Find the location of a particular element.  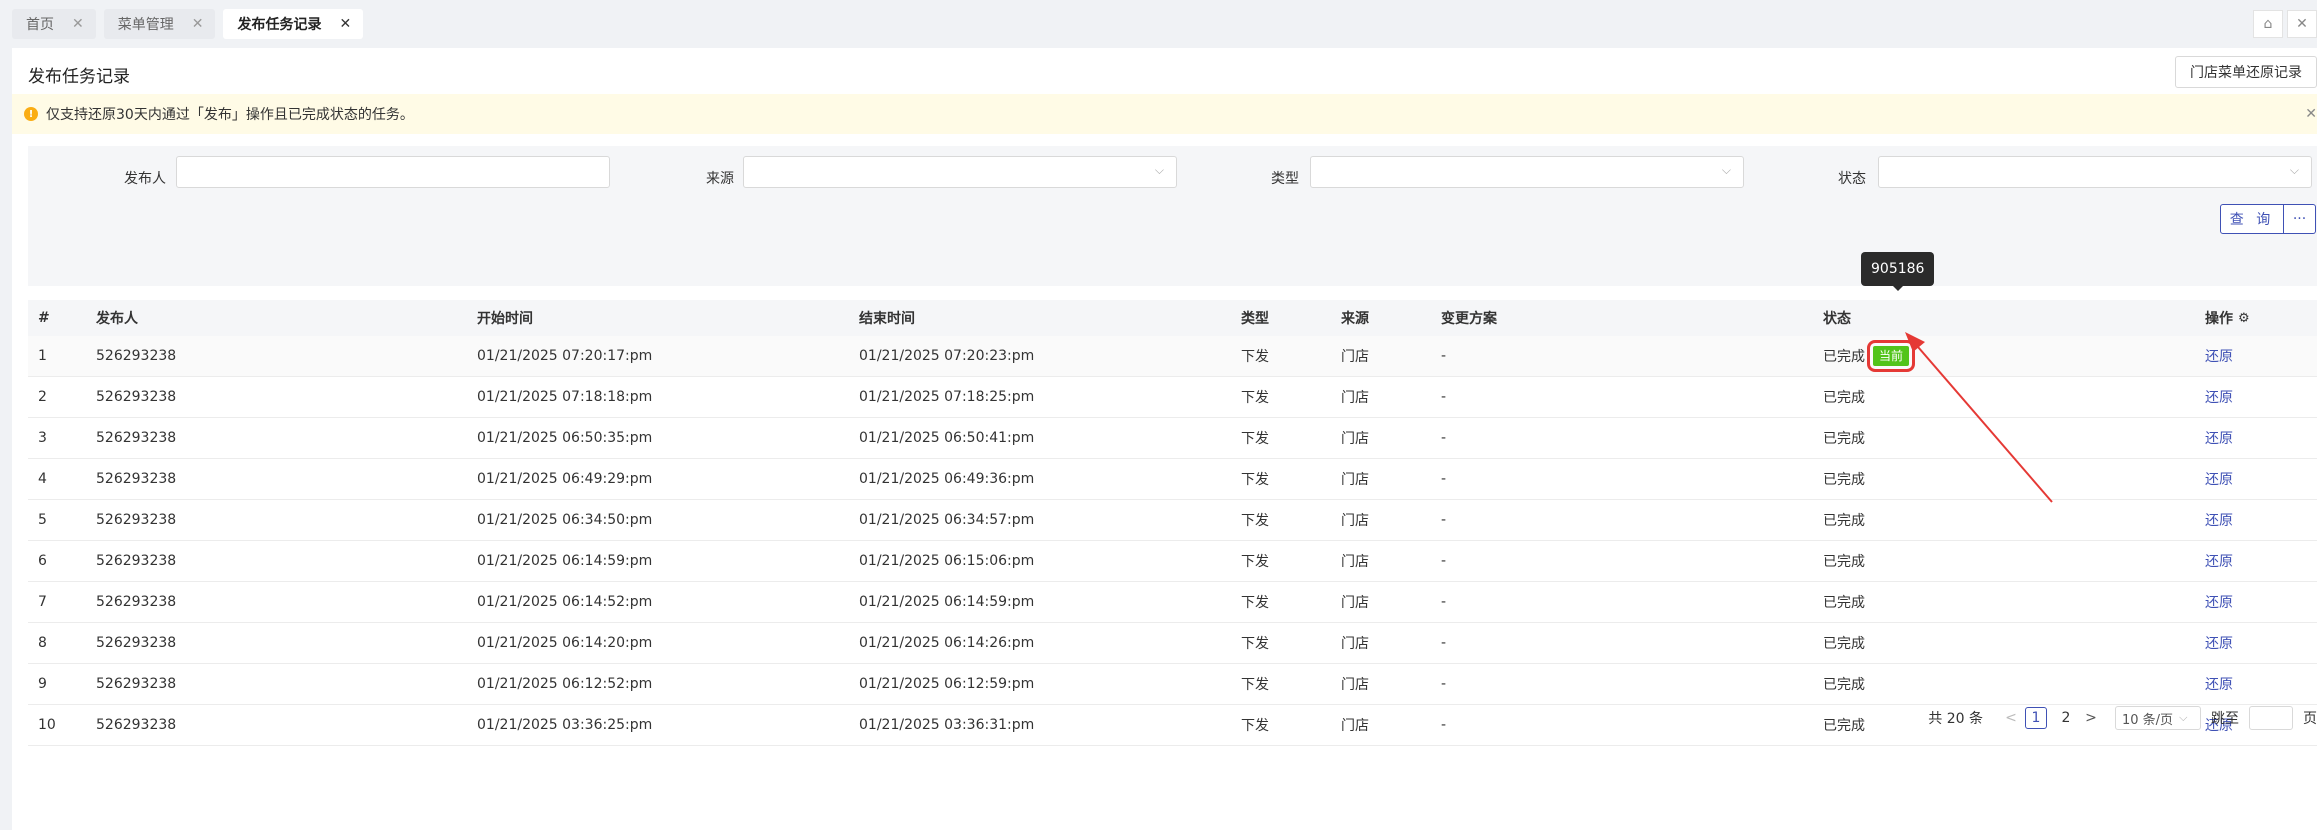

source-select: ⌵ is located at coordinates (960, 172).